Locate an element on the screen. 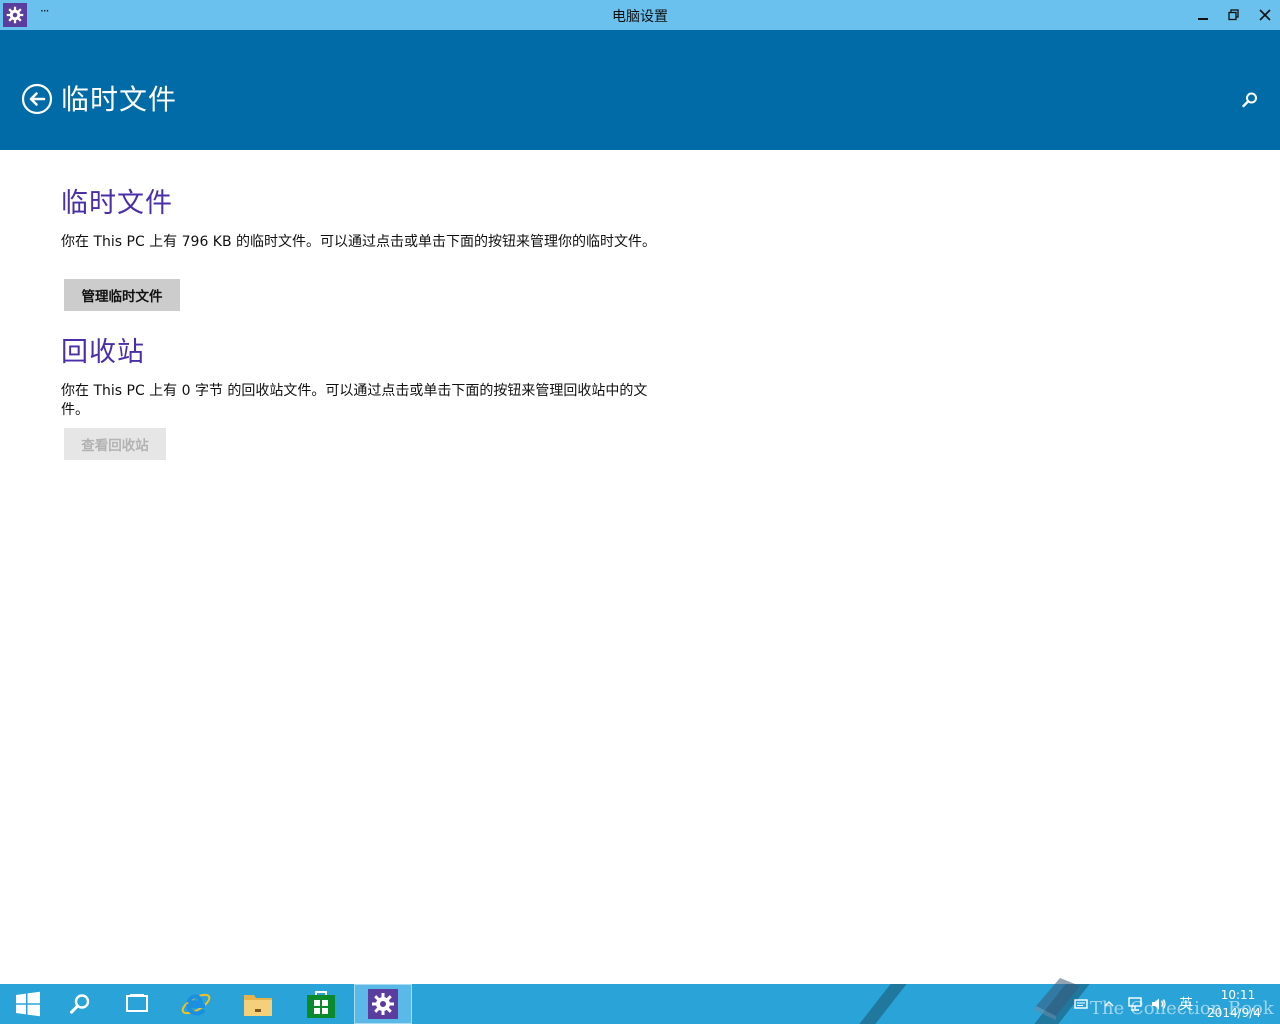 The image size is (1280, 1024). title-bar: ··· 电脑设置 is located at coordinates (640, 15).